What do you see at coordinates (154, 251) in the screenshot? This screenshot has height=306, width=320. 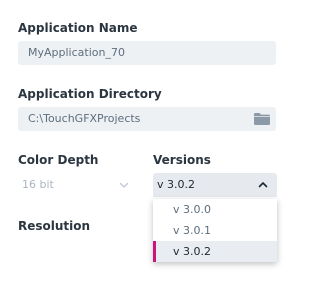 I see `selected-indicator` at bounding box center [154, 251].